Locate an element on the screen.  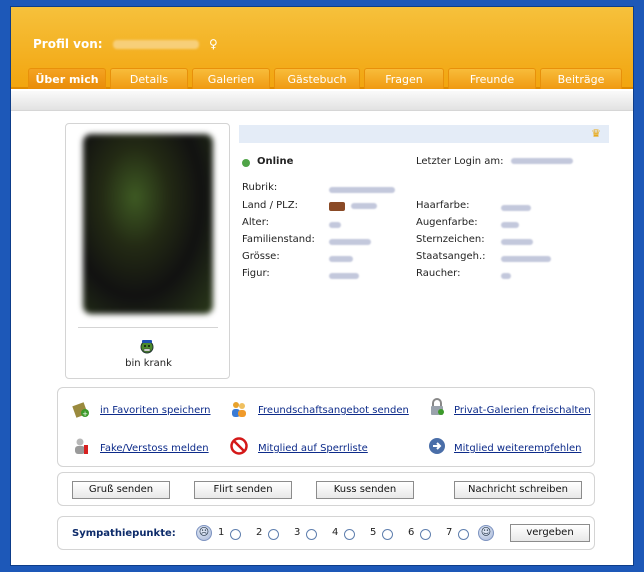
unlock-gallery-link: Privat-Galerien freischalten is located at coordinates (522, 410).